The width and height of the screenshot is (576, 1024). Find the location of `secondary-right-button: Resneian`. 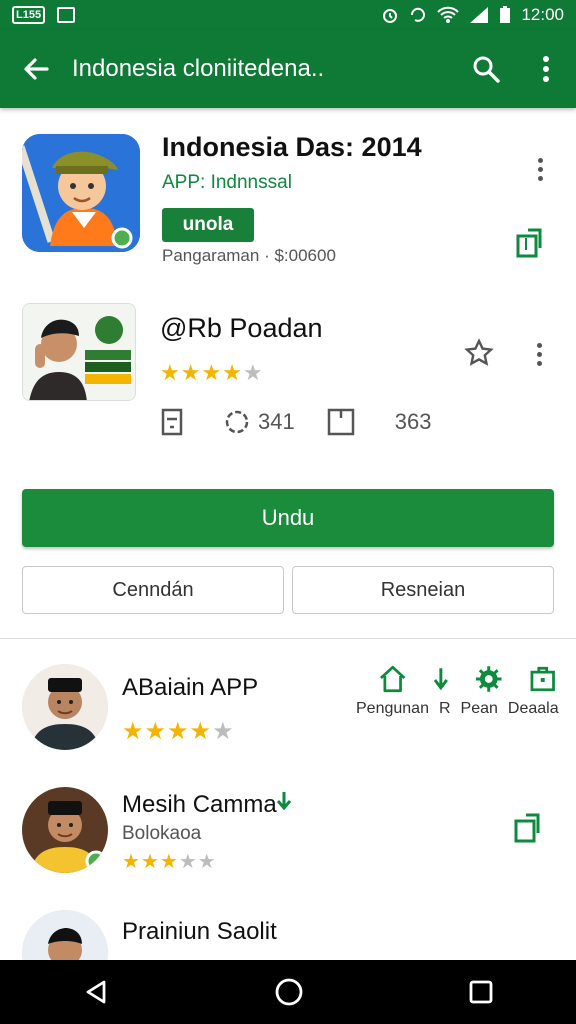

secondary-right-button: Resneian is located at coordinates (423, 590).